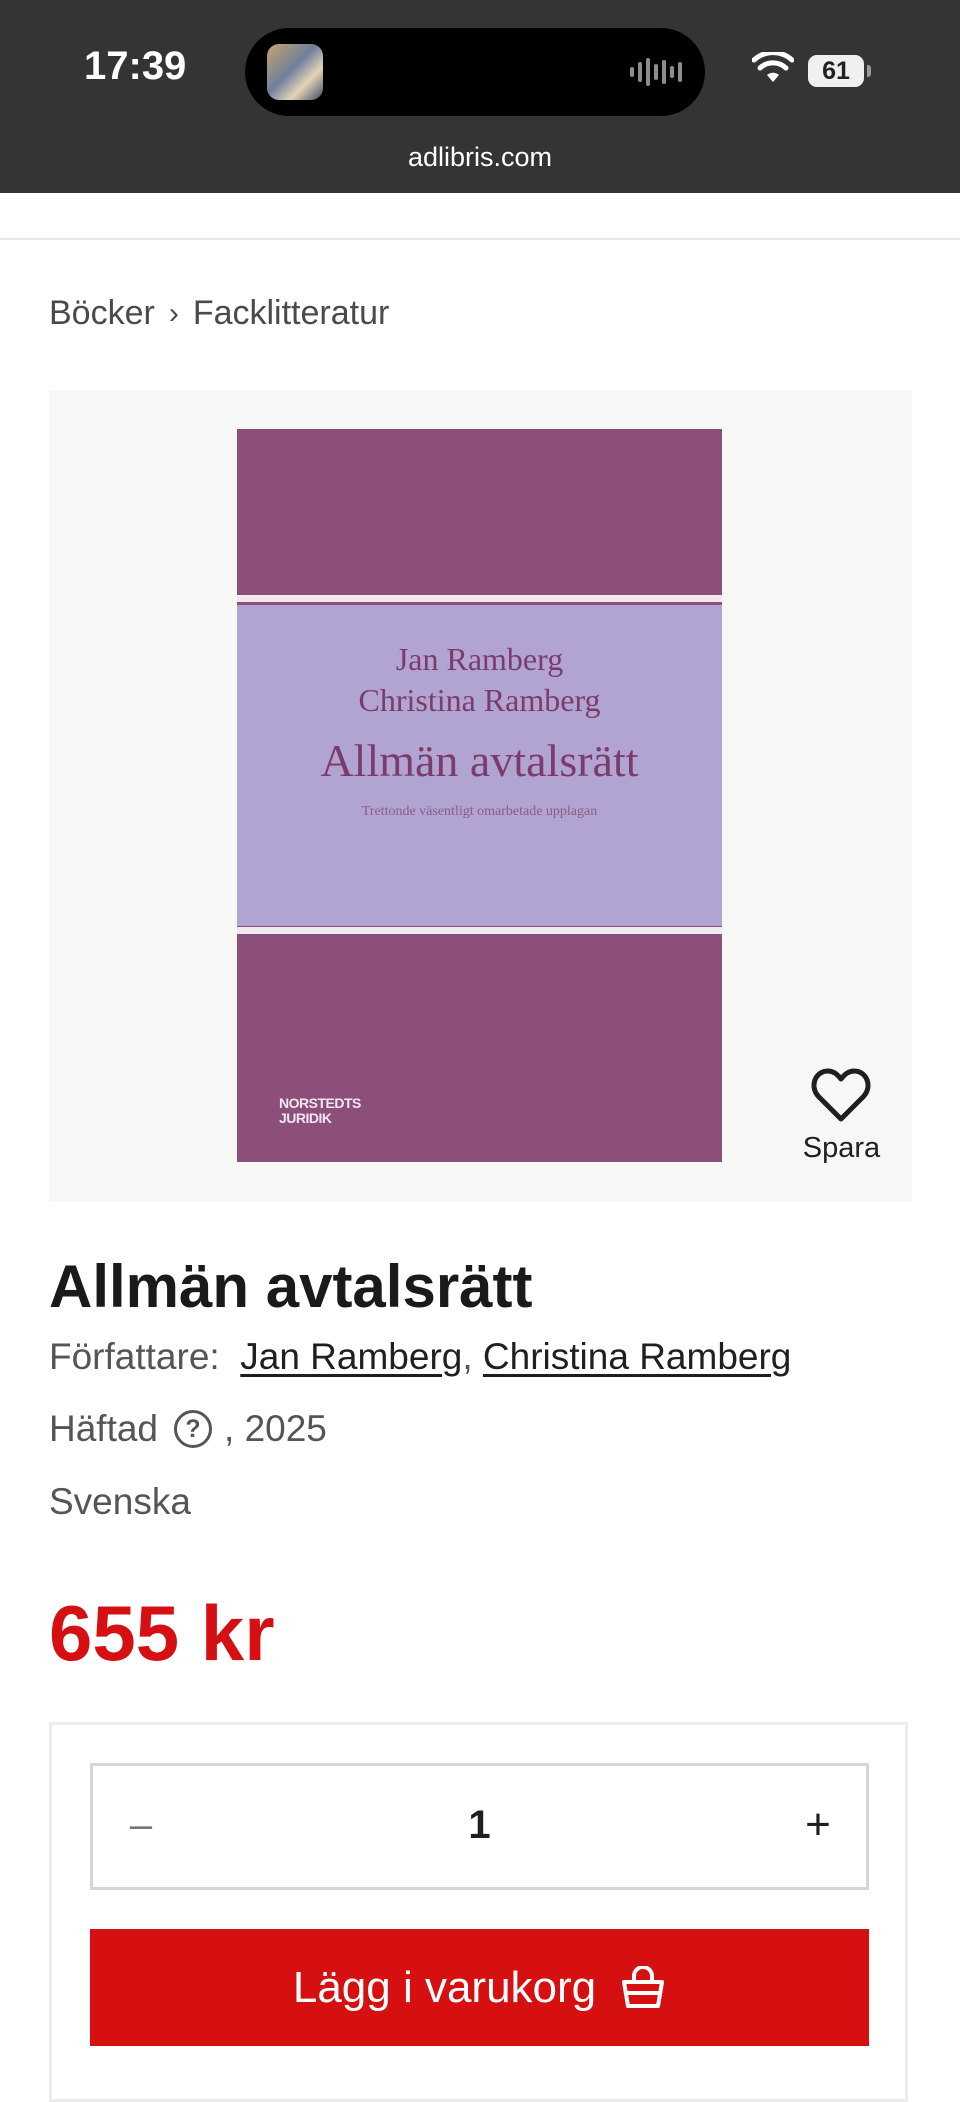 The height and width of the screenshot is (2102, 960). What do you see at coordinates (841, 1095) in the screenshot?
I see `heart-icon` at bounding box center [841, 1095].